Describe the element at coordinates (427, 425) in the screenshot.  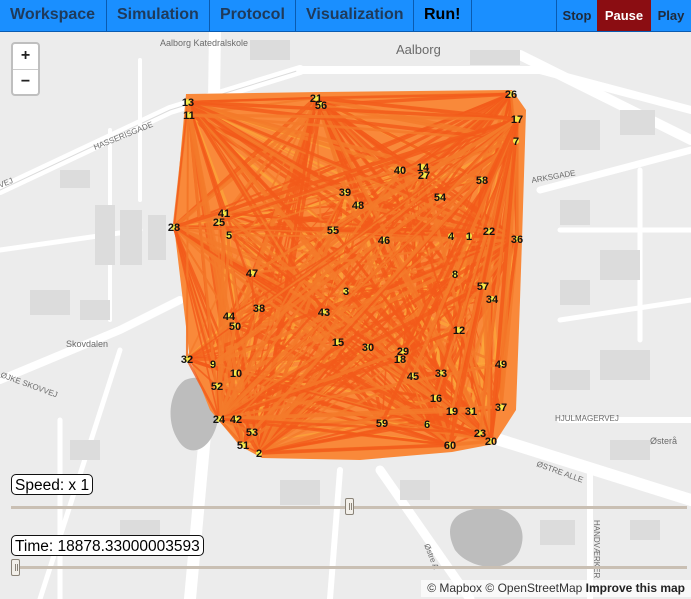
I see `node-6-label: 6` at that location.